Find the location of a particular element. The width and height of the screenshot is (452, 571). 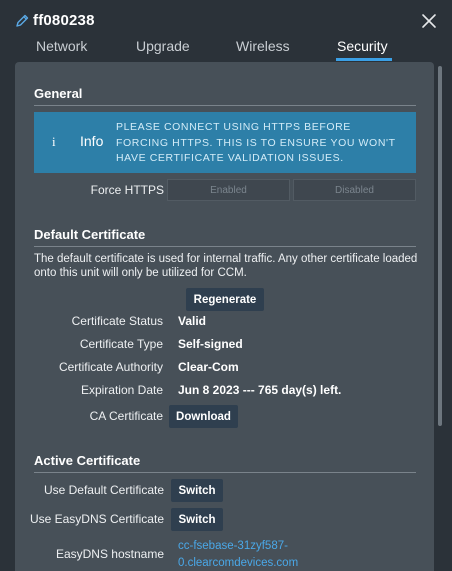

section-title-default-certificate: Default Certificate is located at coordinates (90, 234).